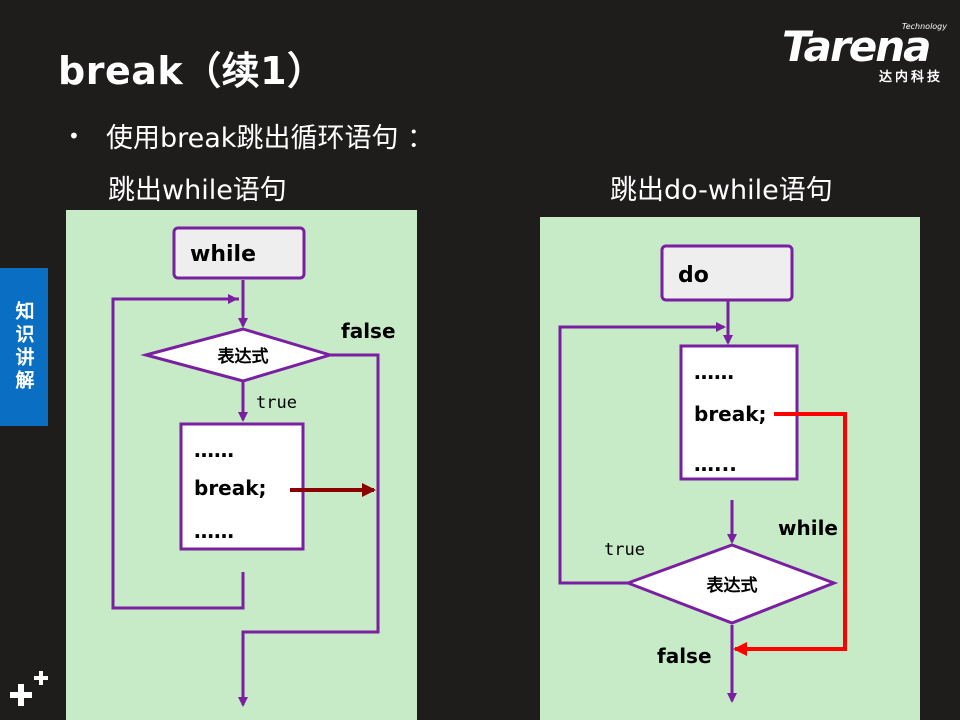 This screenshot has width=960, height=720. I want to click on while-false-label: false, so click(368, 331).